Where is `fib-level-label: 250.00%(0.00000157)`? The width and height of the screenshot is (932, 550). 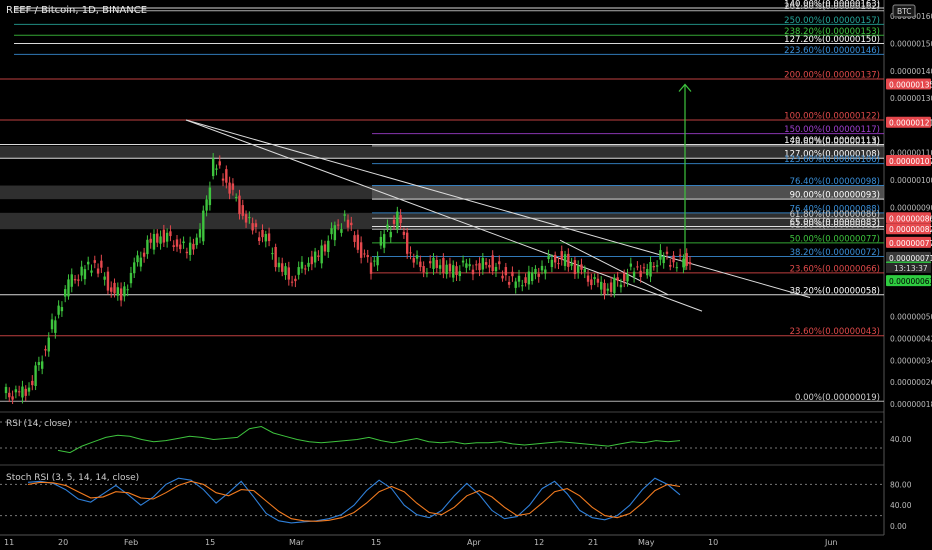 fib-level-label: 250.00%(0.00000157) is located at coordinates (832, 21).